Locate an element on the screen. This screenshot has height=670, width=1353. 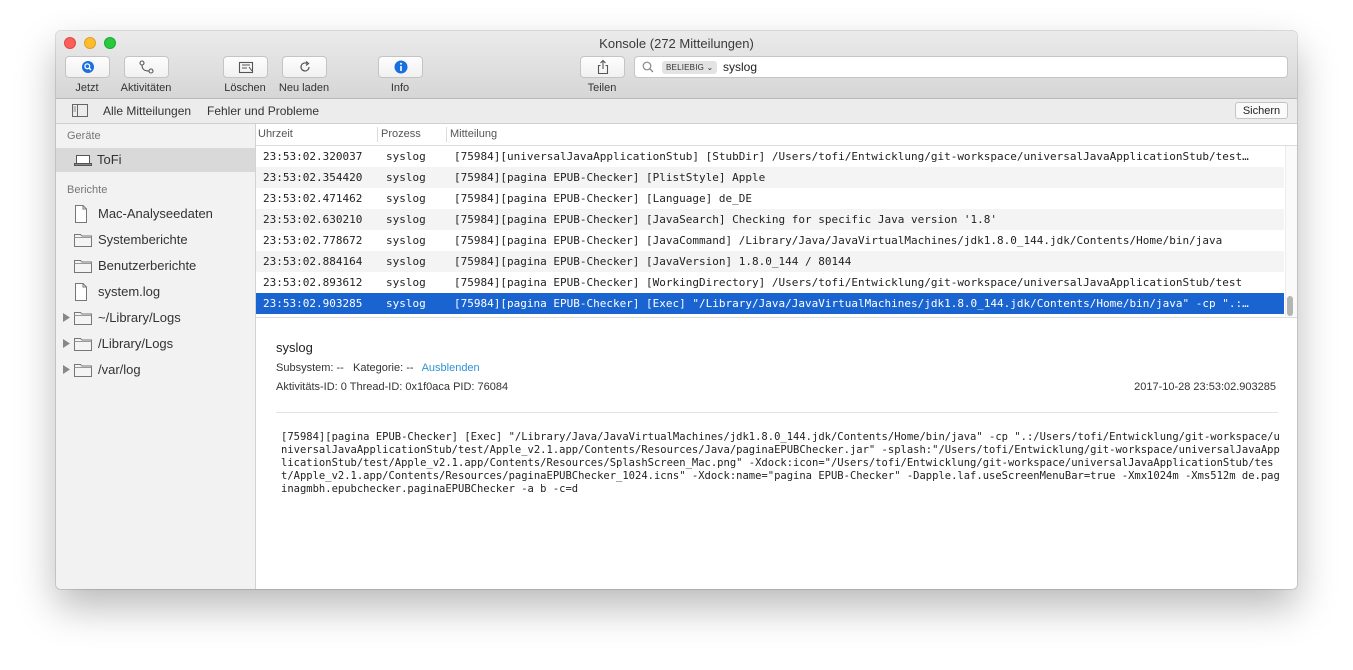
sidebar-item-user-reports: Benutzerberichte is located at coordinates (155, 266).